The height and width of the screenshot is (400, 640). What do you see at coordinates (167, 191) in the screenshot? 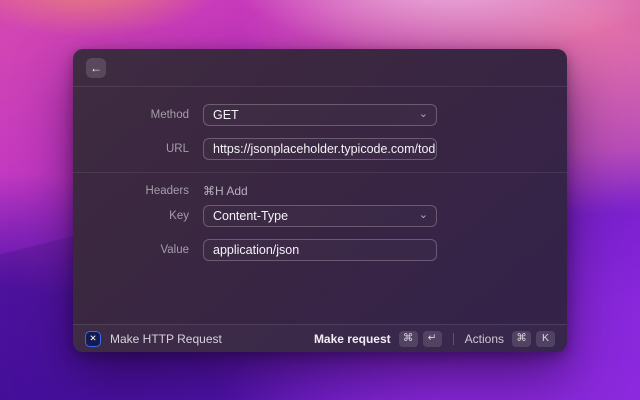
I see `headers-label: Headers` at bounding box center [167, 191].